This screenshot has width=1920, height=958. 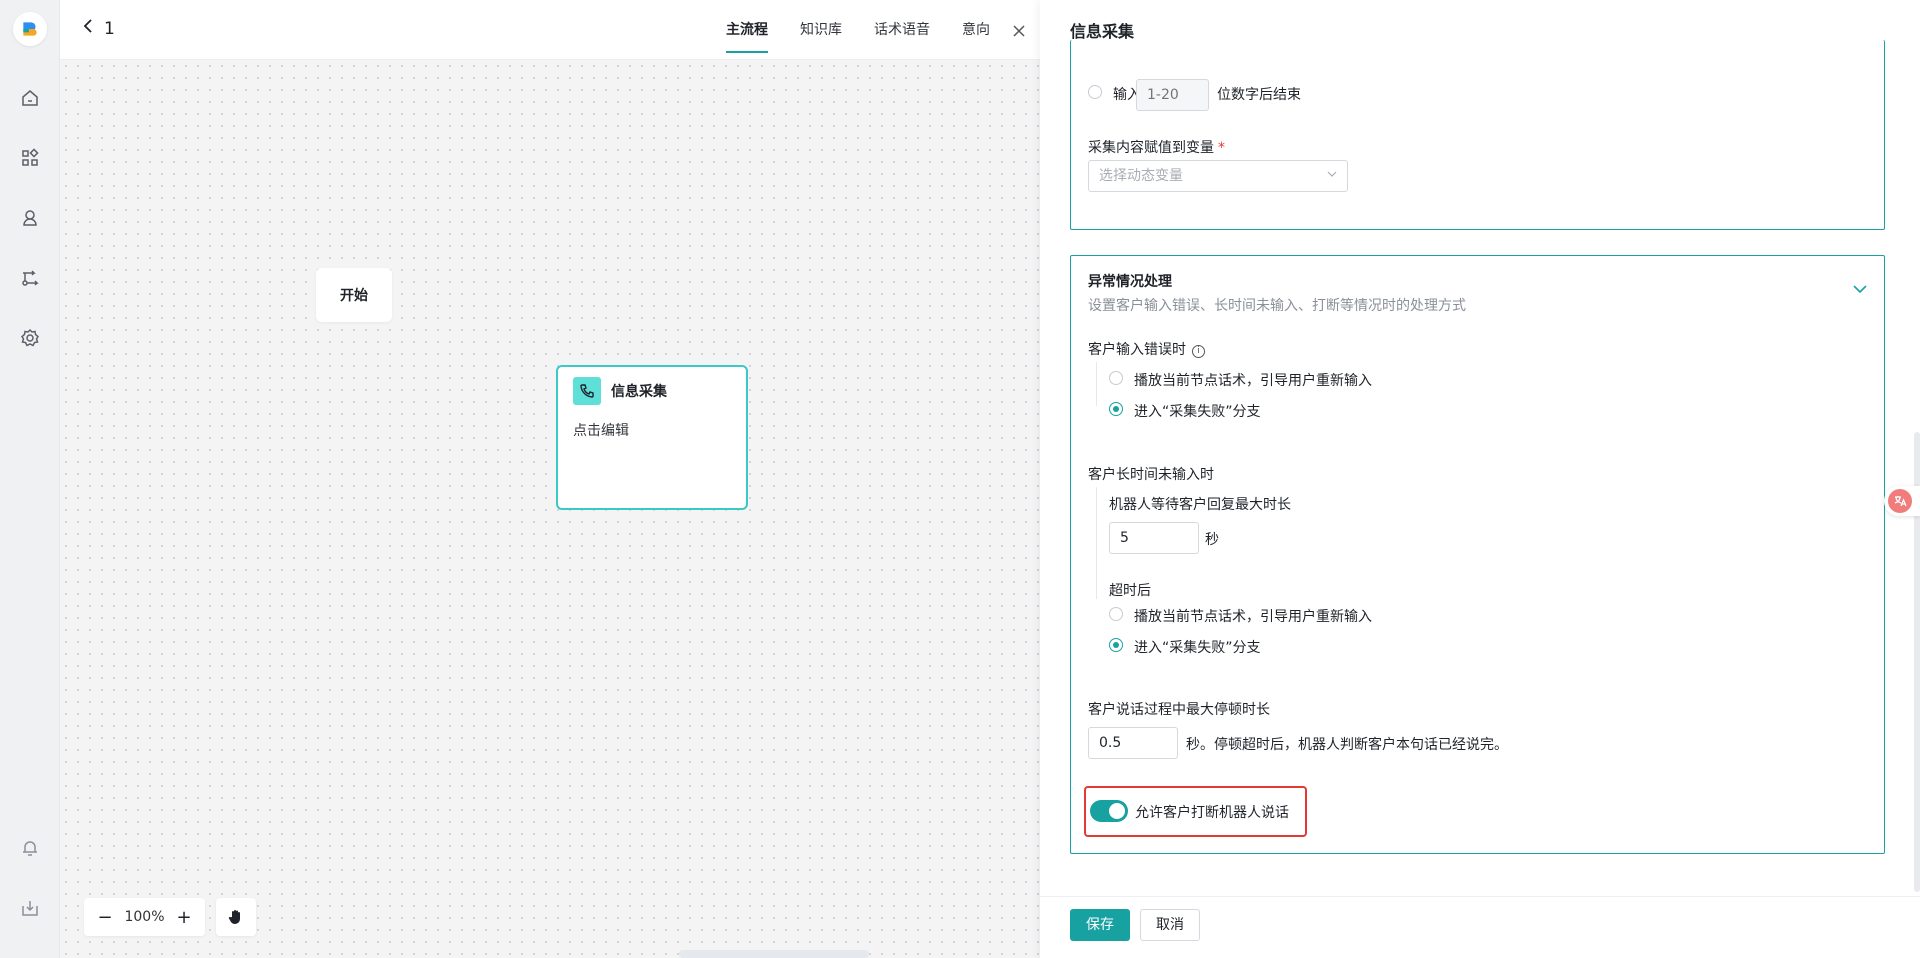 What do you see at coordinates (1116, 378) in the screenshot?
I see `error-option-replay-radio` at bounding box center [1116, 378].